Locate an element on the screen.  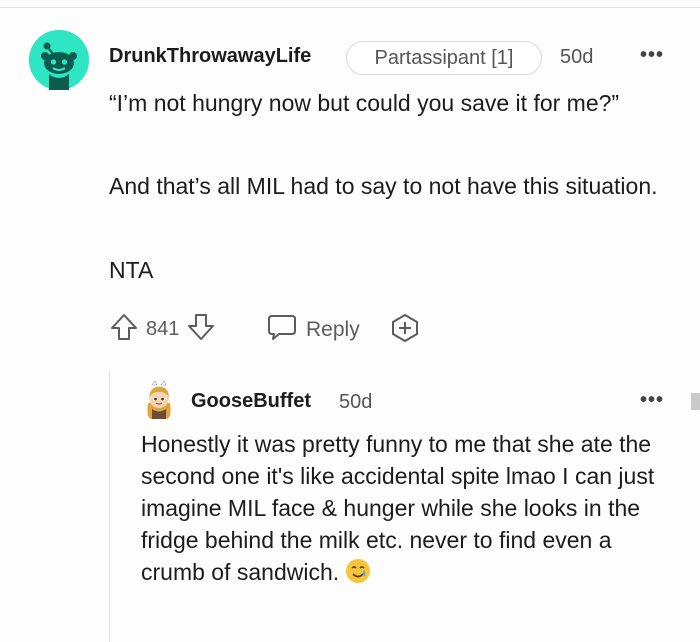
snoo-icon is located at coordinates (59, 60).